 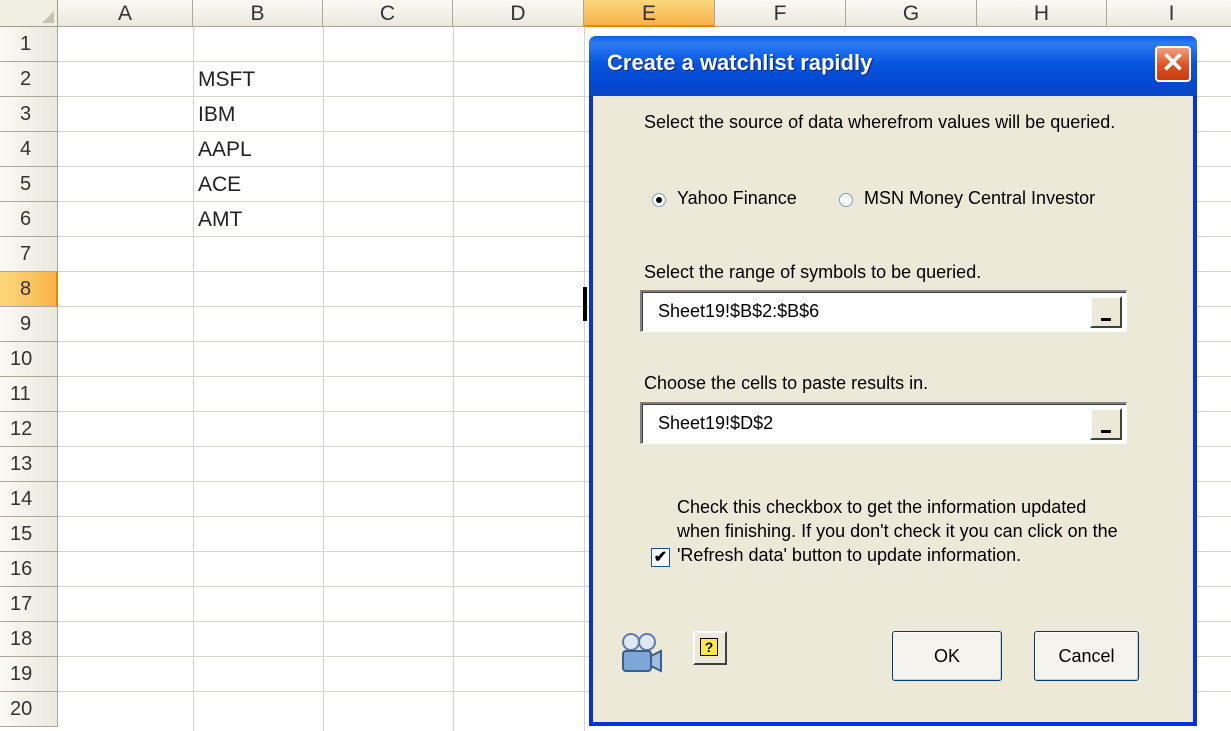 I want to click on row-header-20: 20, so click(x=29, y=709).